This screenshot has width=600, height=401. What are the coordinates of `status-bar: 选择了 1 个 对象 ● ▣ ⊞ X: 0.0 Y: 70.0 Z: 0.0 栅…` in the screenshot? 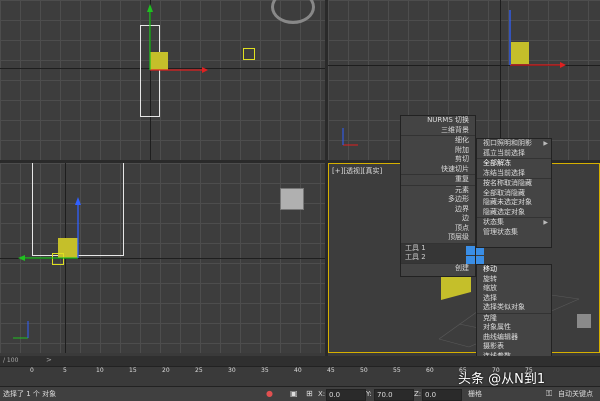 It's located at (300, 393).